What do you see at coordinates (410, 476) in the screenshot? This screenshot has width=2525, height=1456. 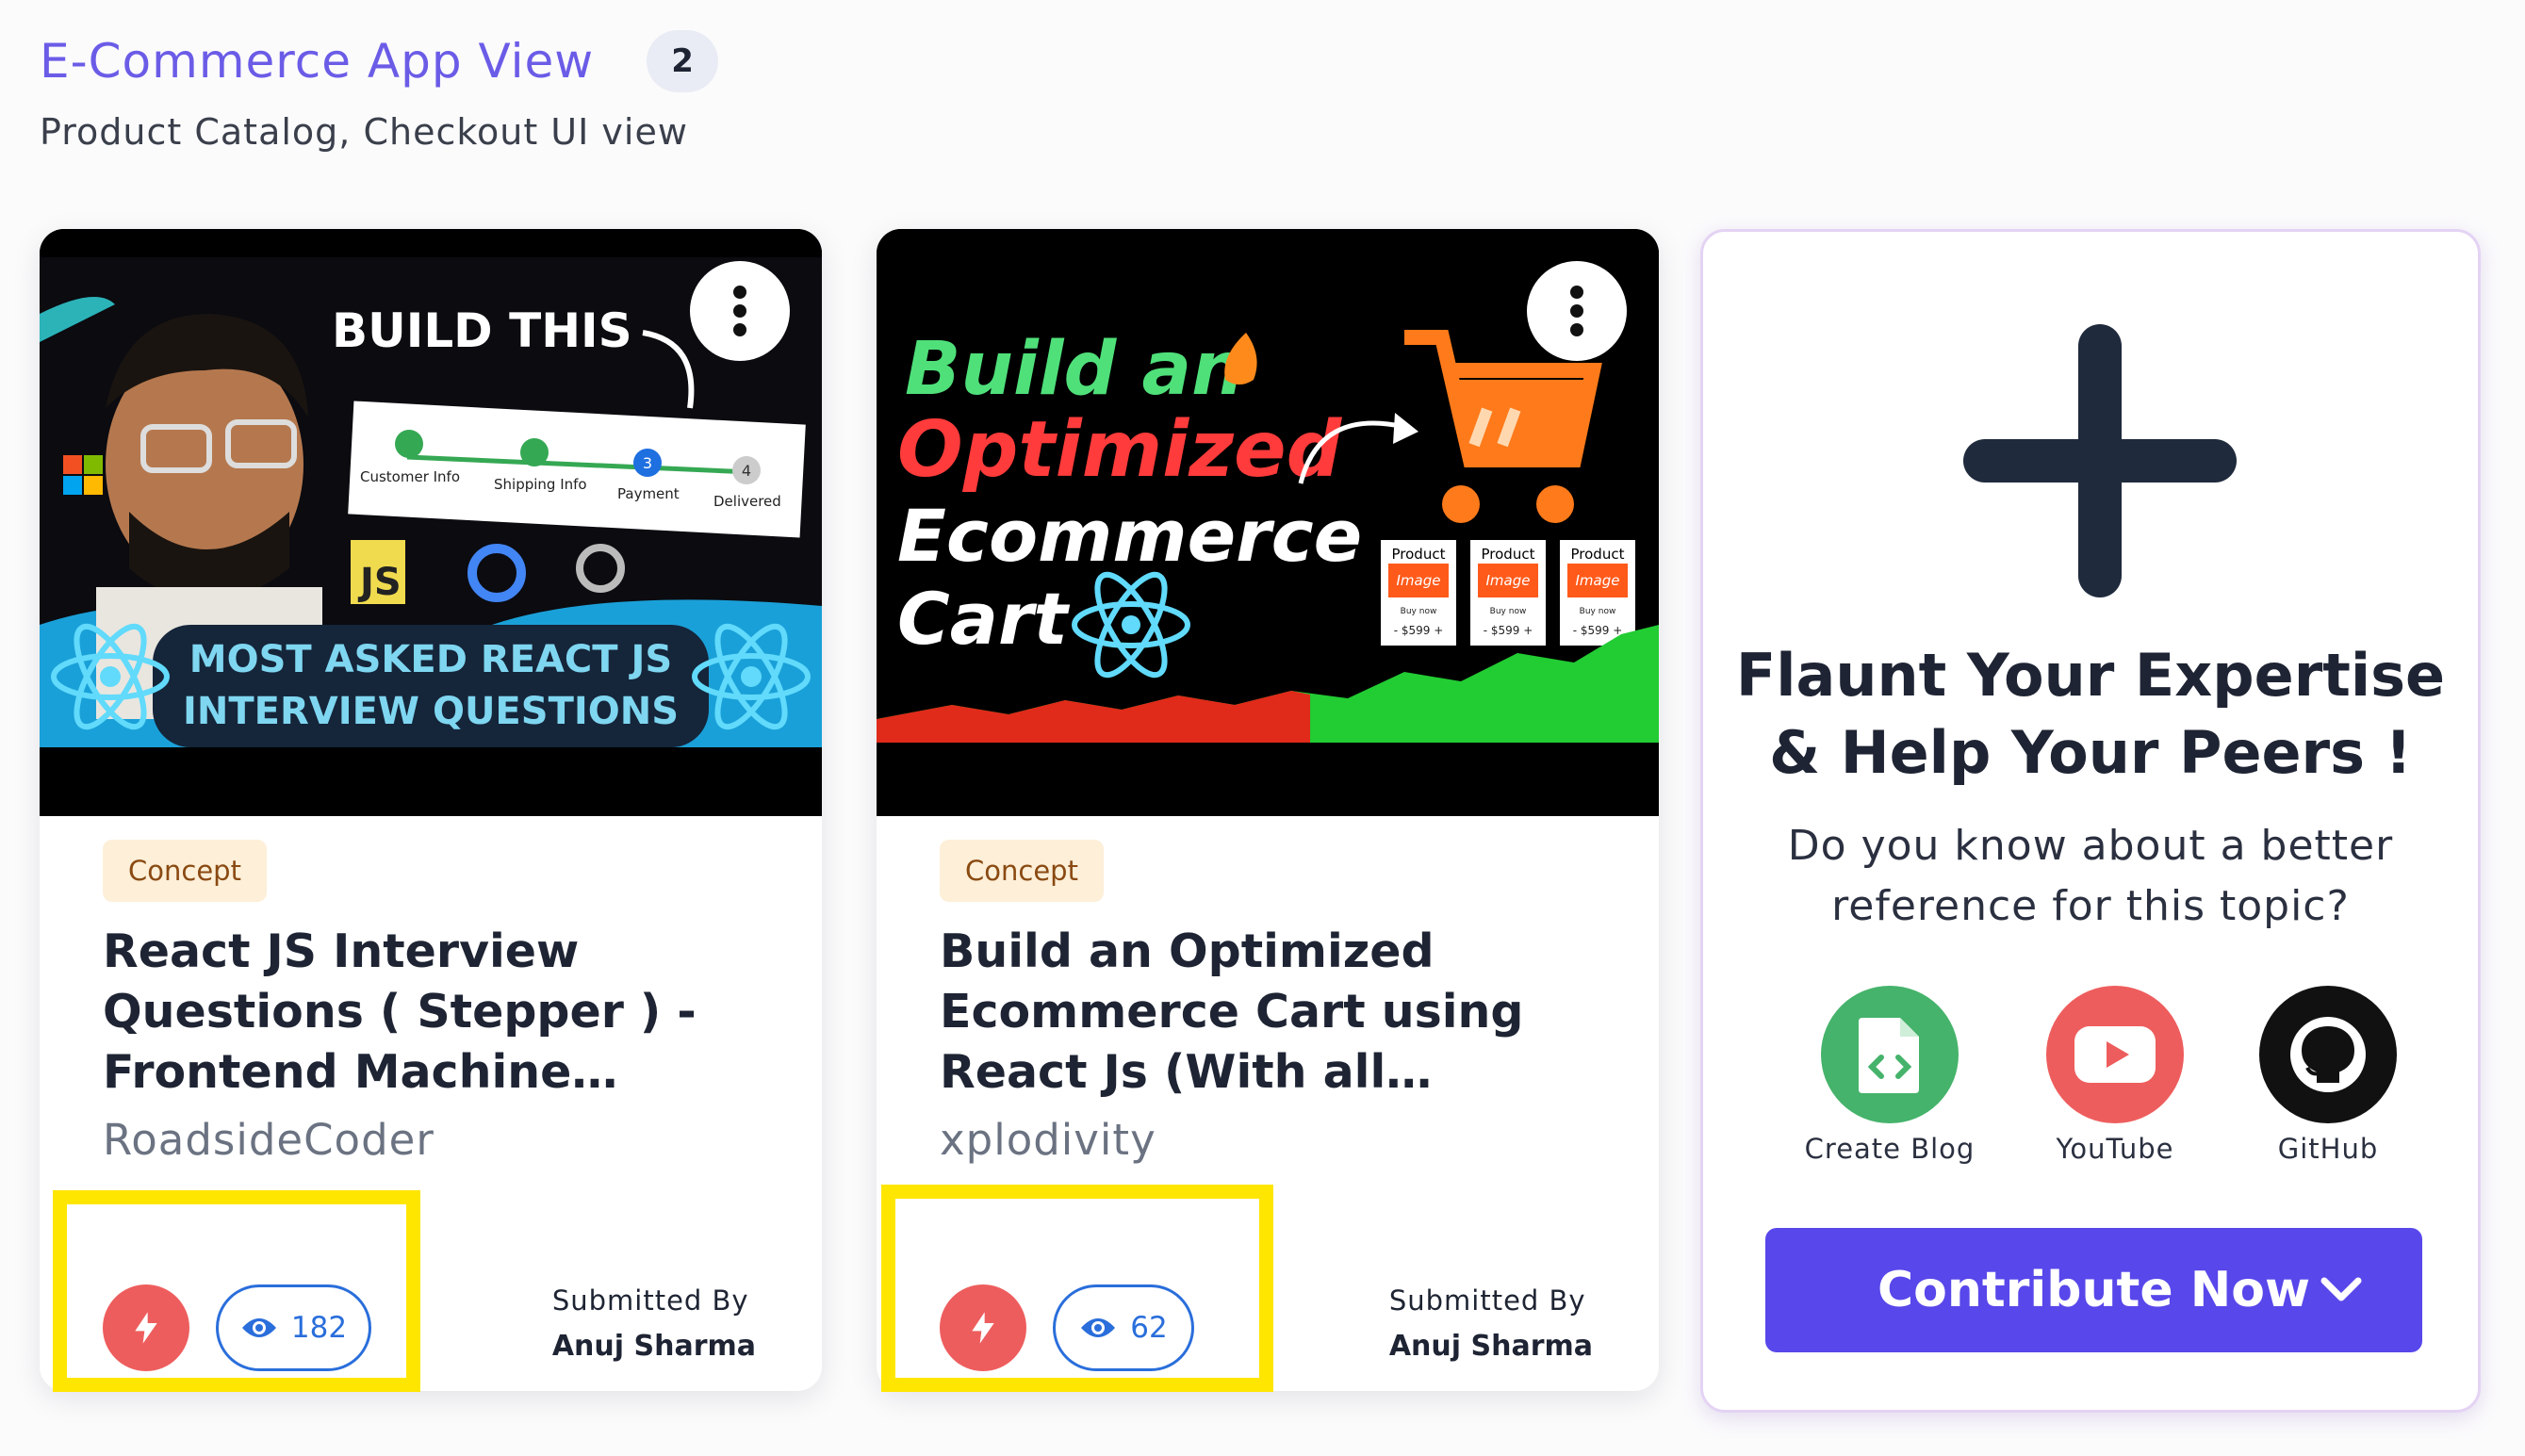 I see `stepper-label-1: Customer Info` at bounding box center [410, 476].